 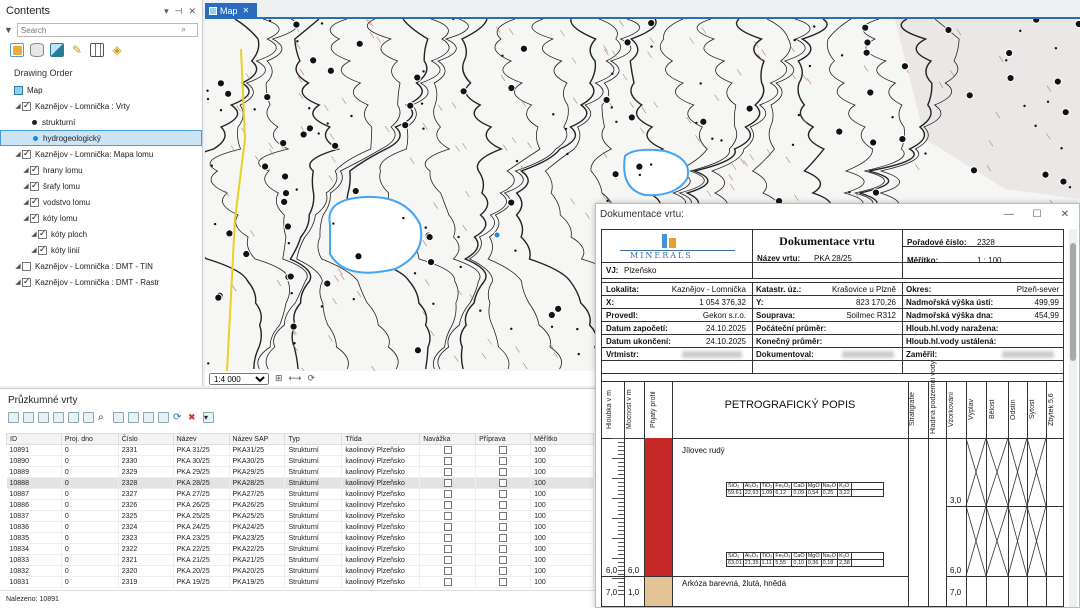 What do you see at coordinates (231, 10) in the screenshot?
I see `tab-map: Map ✕` at bounding box center [231, 10].